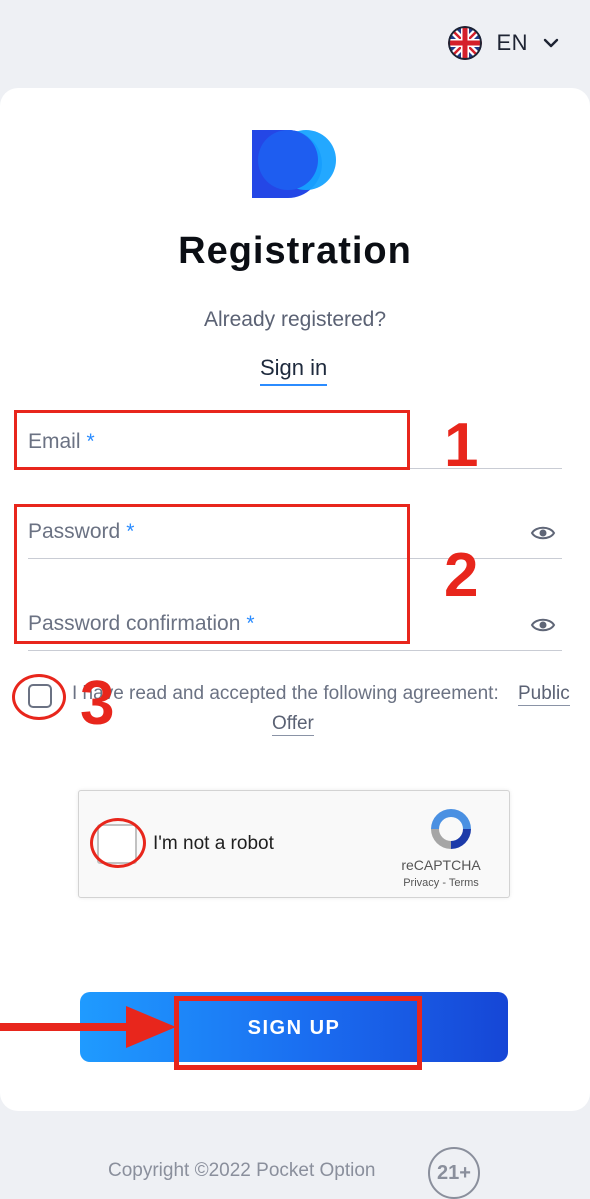  I want to click on password-input, so click(297, 530).